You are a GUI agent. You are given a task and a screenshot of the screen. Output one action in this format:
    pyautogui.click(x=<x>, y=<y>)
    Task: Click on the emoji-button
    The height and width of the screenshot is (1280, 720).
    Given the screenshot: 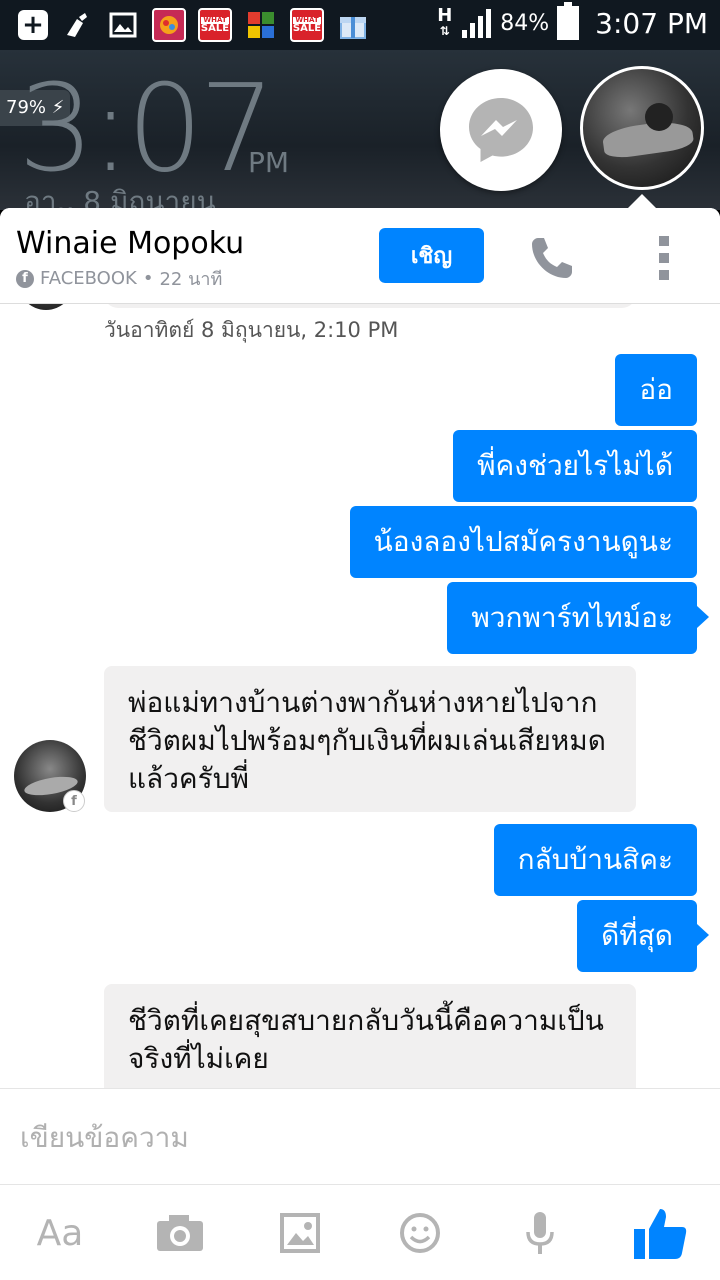 What is the action you would take?
    pyautogui.click(x=420, y=1233)
    